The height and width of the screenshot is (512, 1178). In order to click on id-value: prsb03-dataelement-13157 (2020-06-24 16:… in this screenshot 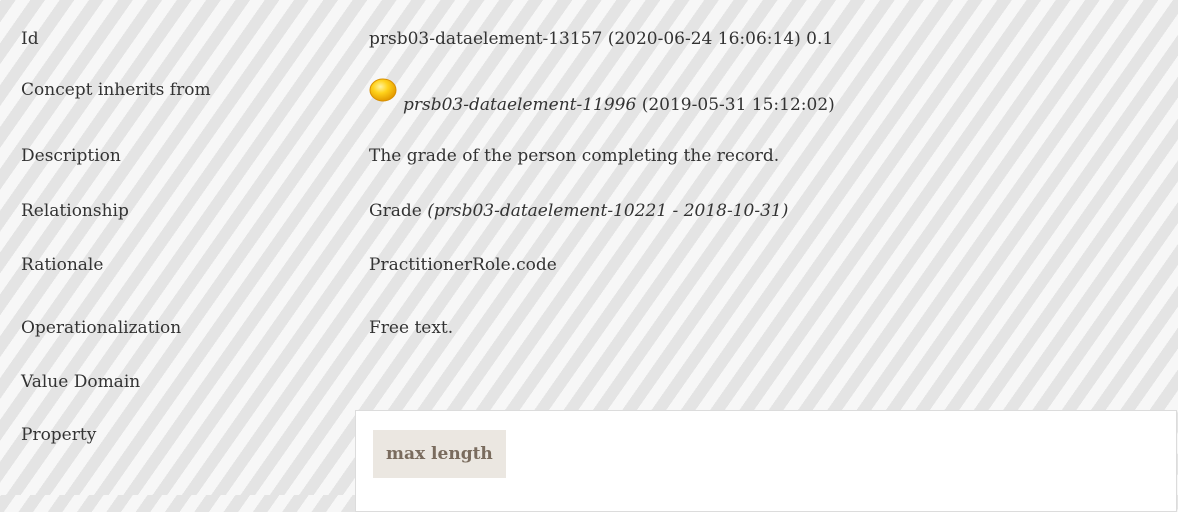, I will do `click(601, 39)`.